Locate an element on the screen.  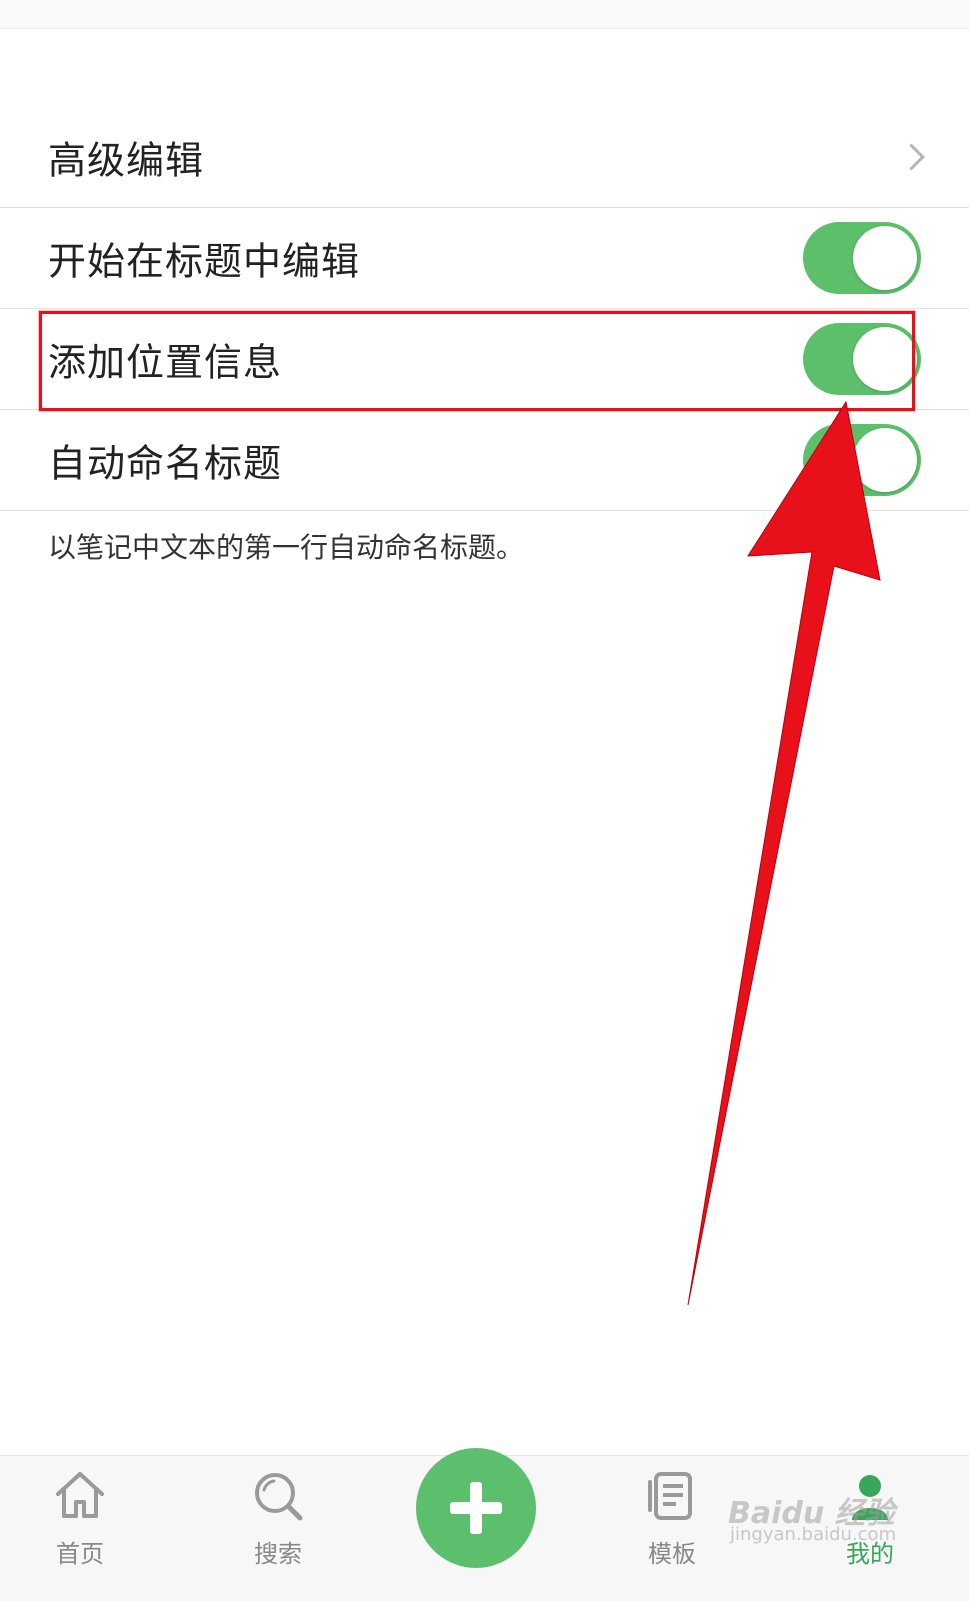
baidu-watermark-url: jingyan.baidu.com is located at coordinates (813, 1534).